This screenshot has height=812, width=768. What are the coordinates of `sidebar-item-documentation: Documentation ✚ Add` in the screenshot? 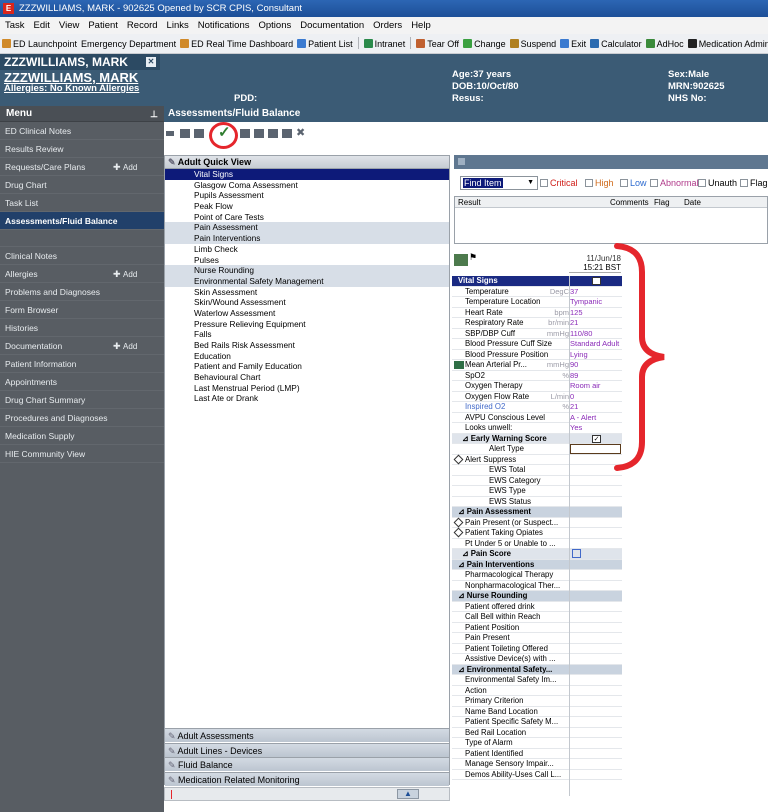 It's located at (82, 346).